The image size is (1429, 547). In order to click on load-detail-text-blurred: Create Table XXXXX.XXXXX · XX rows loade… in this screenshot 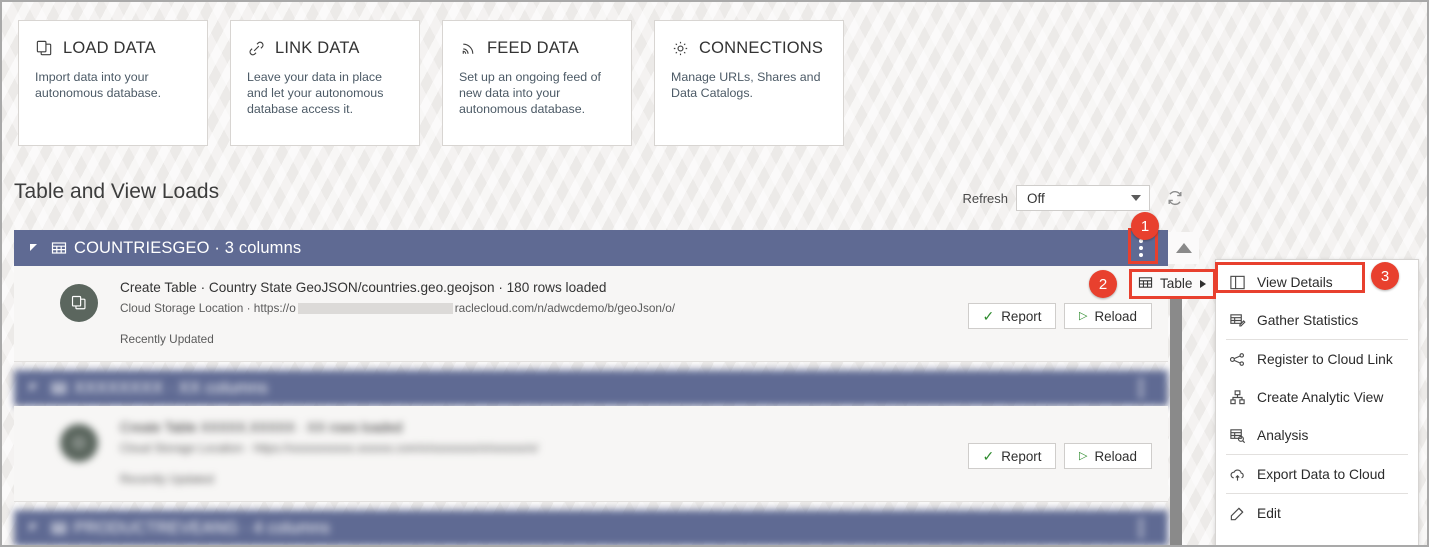, I will do `click(329, 453)`.